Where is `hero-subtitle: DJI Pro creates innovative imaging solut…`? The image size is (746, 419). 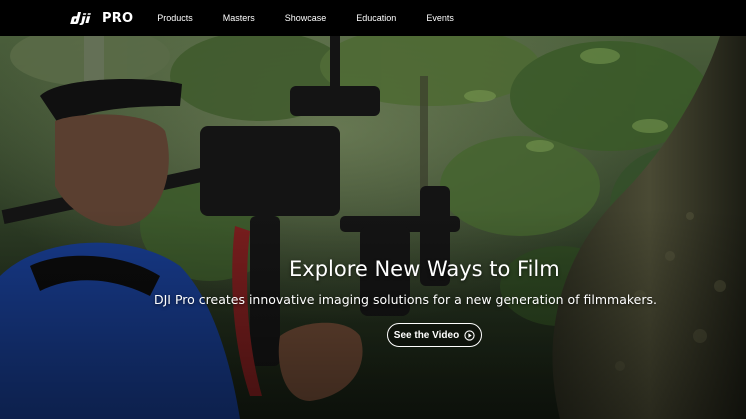 hero-subtitle: DJI Pro creates innovative imaging solut… is located at coordinates (405, 299).